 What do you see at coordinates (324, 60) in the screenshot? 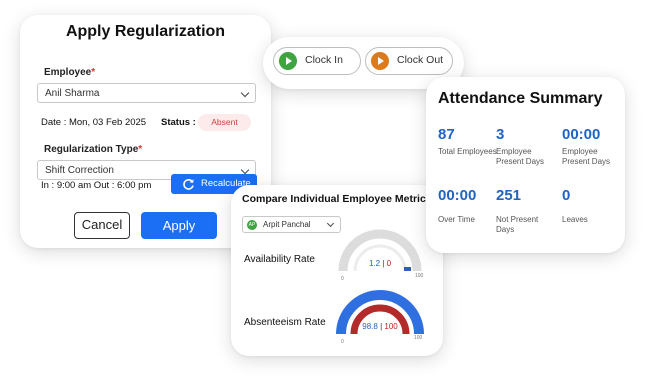
I see `clock-in-label: Clock In` at bounding box center [324, 60].